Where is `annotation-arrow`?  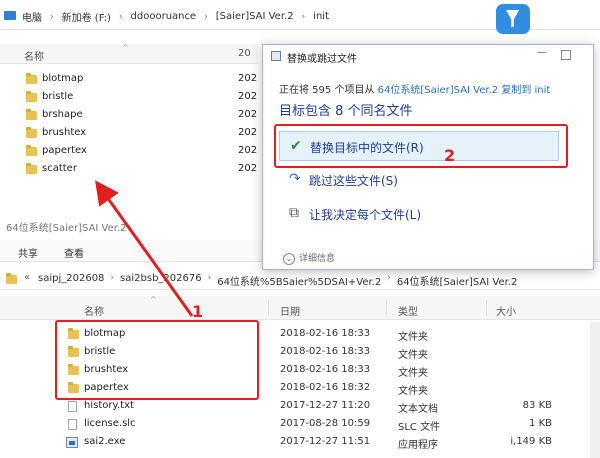
annotation-arrow is located at coordinates (144, 248).